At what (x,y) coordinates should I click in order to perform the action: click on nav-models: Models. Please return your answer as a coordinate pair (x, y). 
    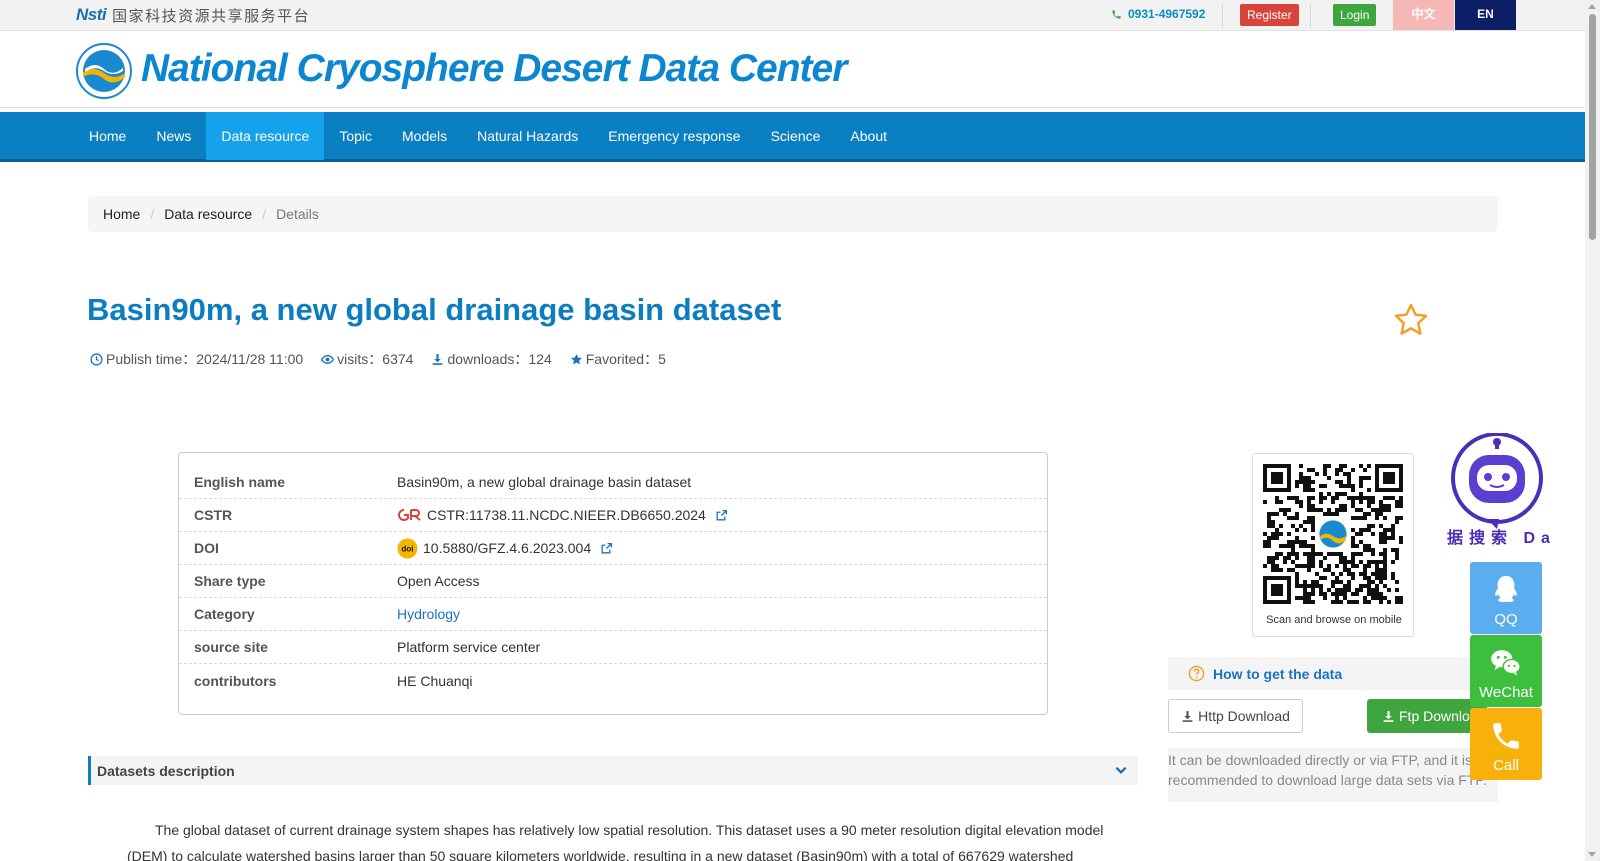
    Looking at the image, I should click on (424, 136).